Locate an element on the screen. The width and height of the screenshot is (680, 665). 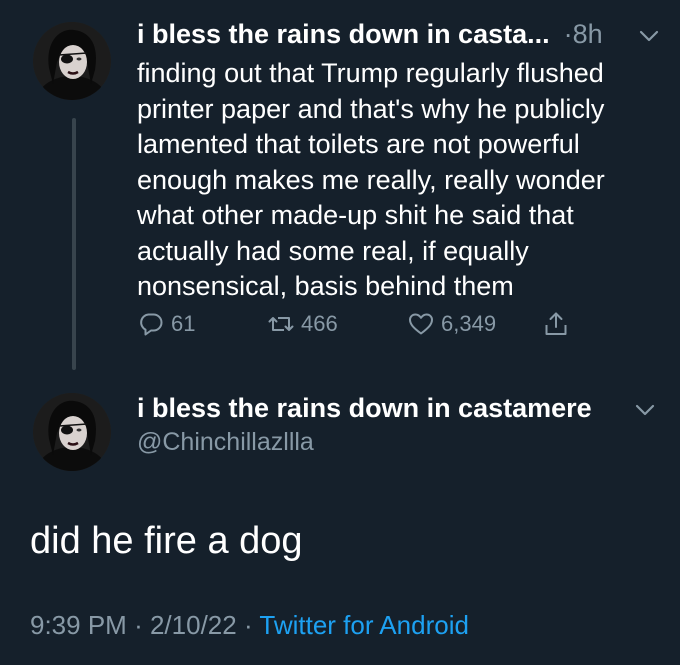
heart-icon is located at coordinates (421, 324).